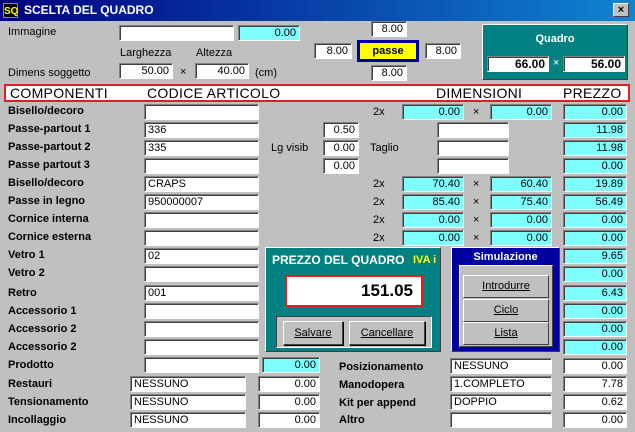  Describe the element at coordinates (501, 420) in the screenshot. I see `altro-input` at that location.